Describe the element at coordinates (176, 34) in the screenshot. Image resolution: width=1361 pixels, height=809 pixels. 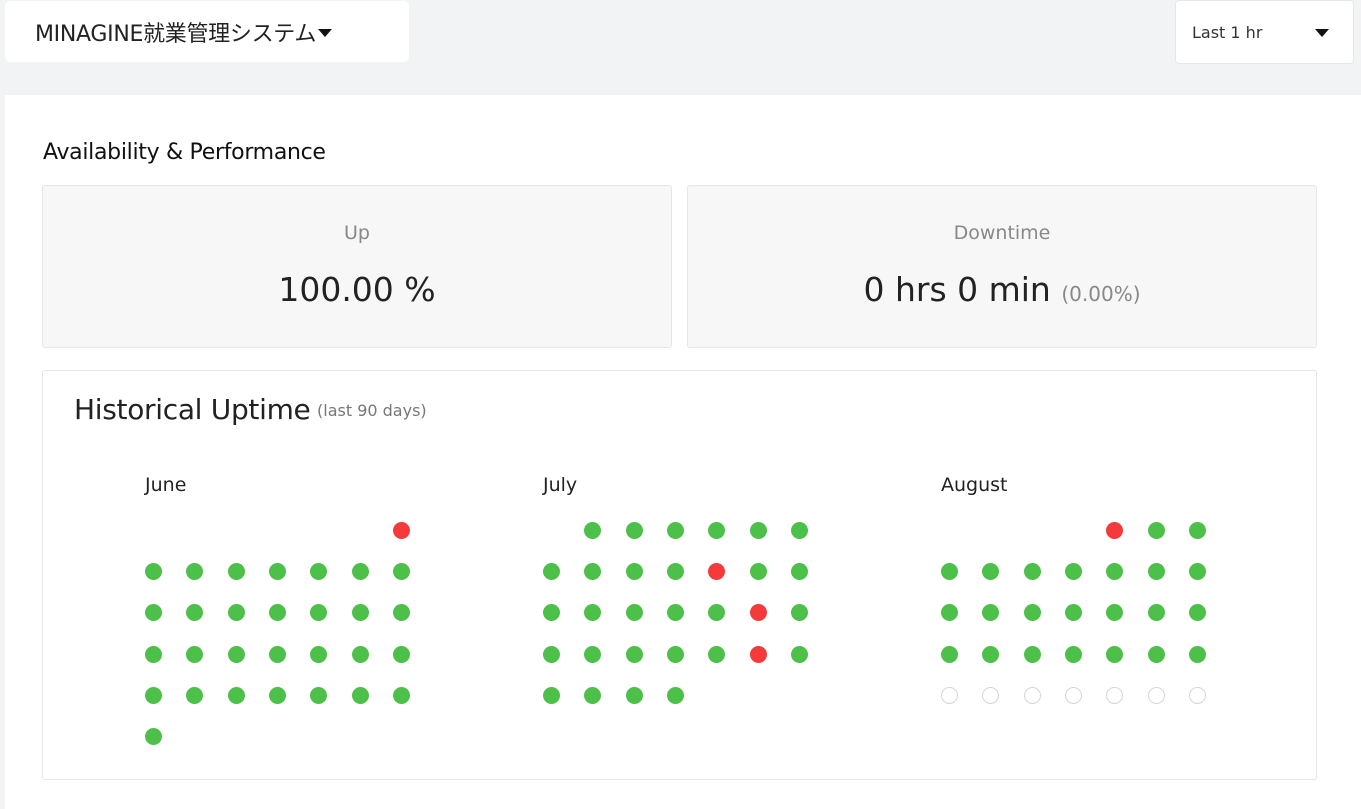
I see `site-name: MINAGINE就業管理システム` at that location.